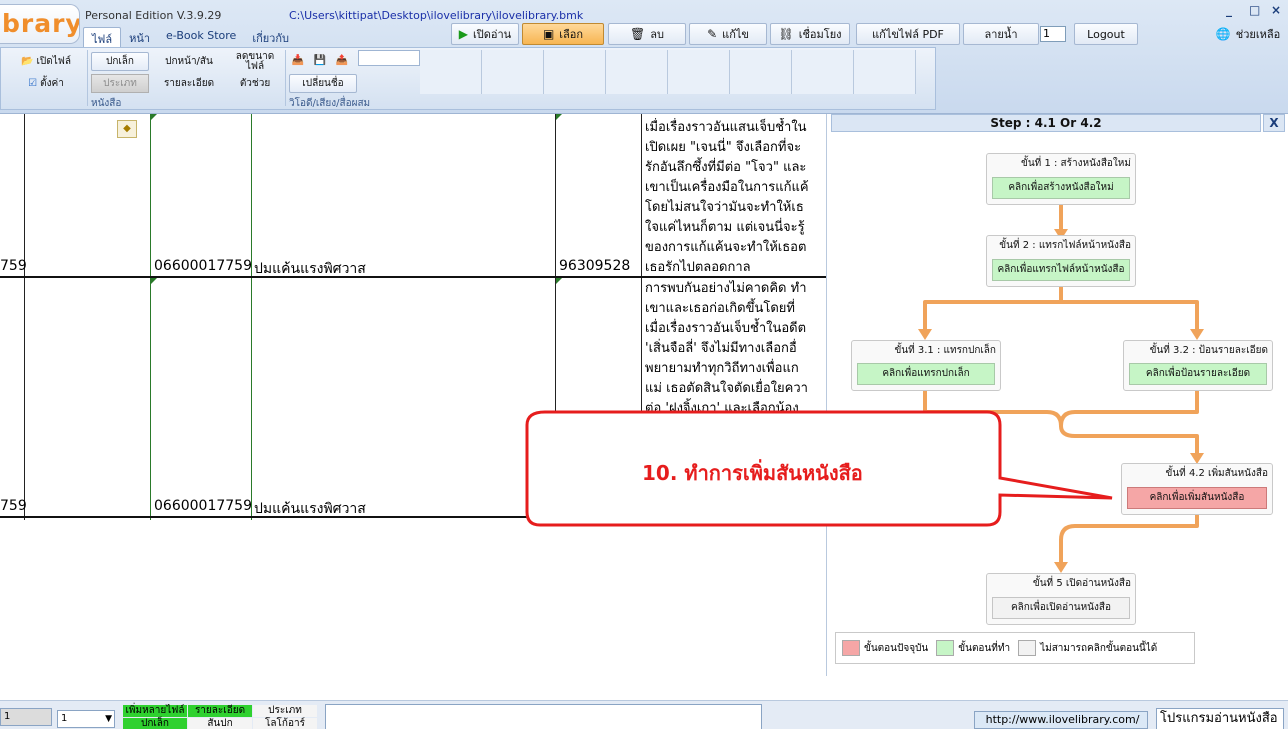 The width and height of the screenshot is (1288, 729). Describe the element at coordinates (1258, 34) in the screenshot. I see `help-label: ช่วยเหลือ` at that location.